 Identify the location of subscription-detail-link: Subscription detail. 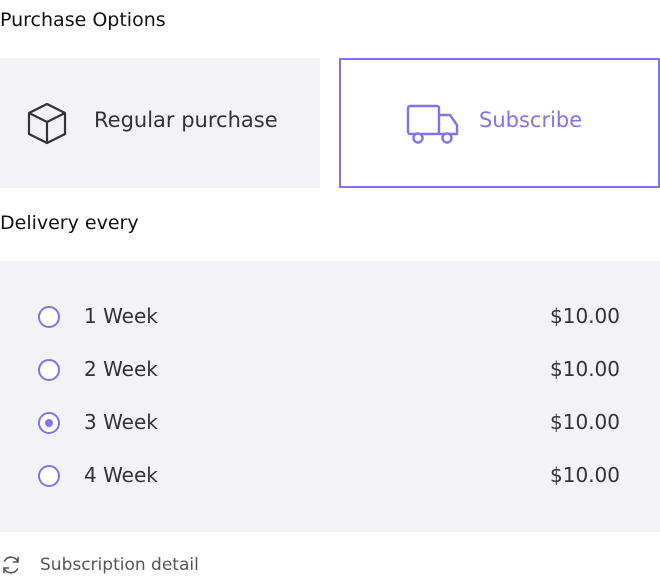
(99, 565).